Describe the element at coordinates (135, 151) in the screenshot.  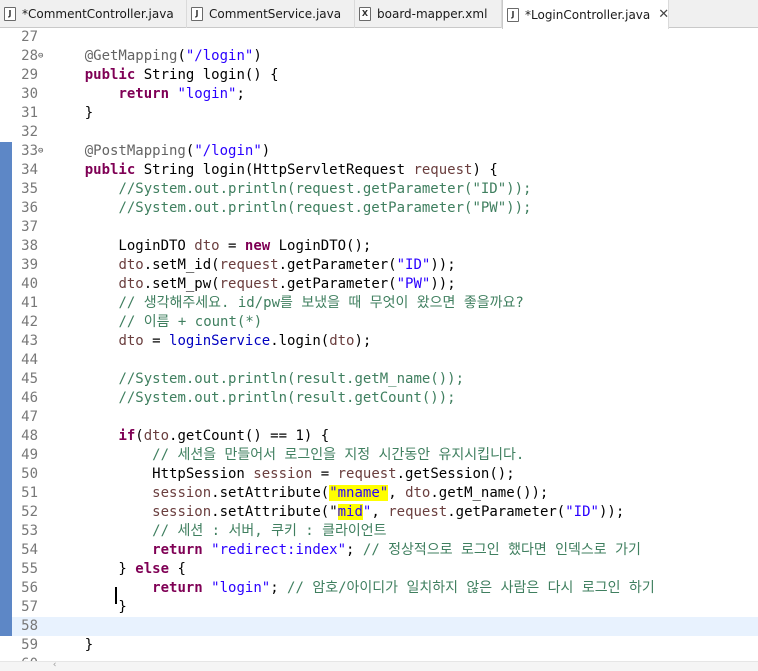
I see `code-token: @PostMapping` at that location.